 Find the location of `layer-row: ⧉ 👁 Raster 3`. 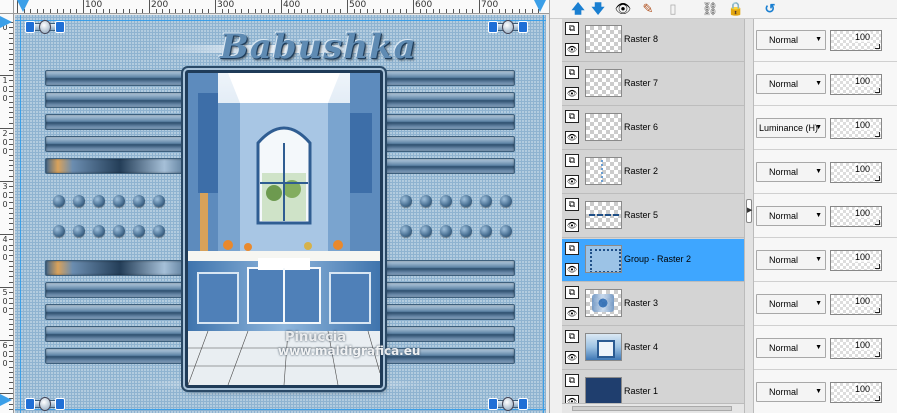

layer-row: ⧉ 👁 Raster 3 is located at coordinates (653, 304).